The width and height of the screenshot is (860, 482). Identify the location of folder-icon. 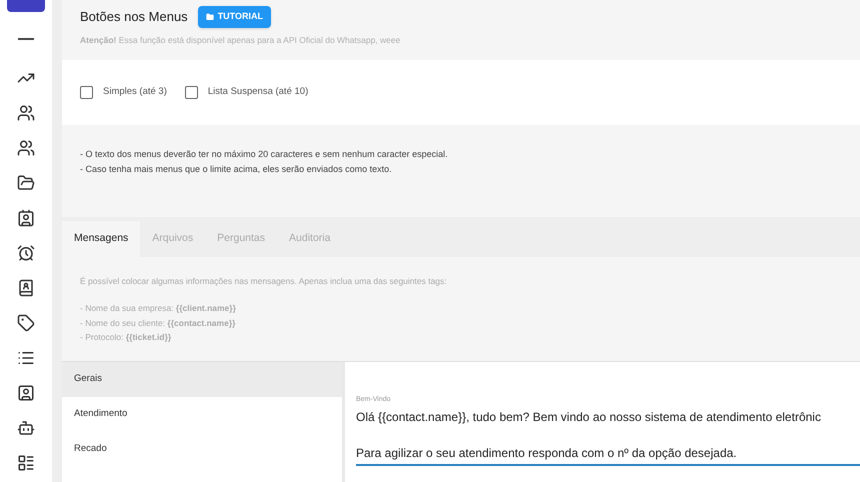
(210, 17).